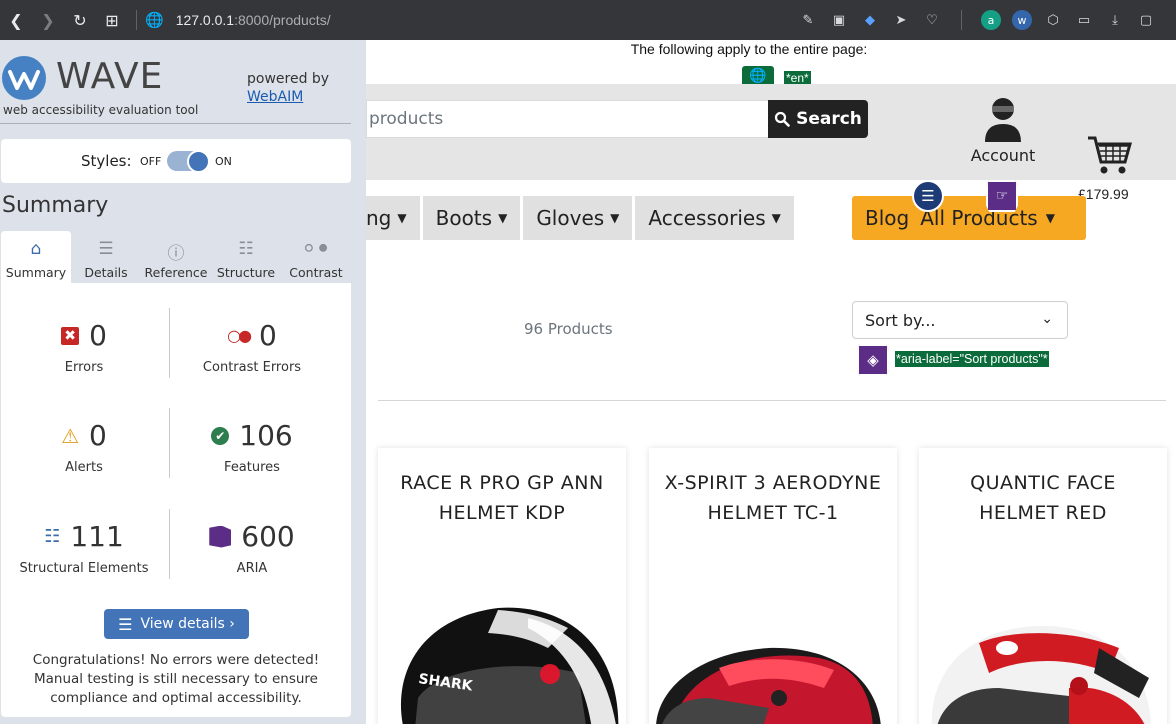 This screenshot has height=724, width=1176. What do you see at coordinates (1084, 20) in the screenshot?
I see `cast-icon: ▭` at bounding box center [1084, 20].